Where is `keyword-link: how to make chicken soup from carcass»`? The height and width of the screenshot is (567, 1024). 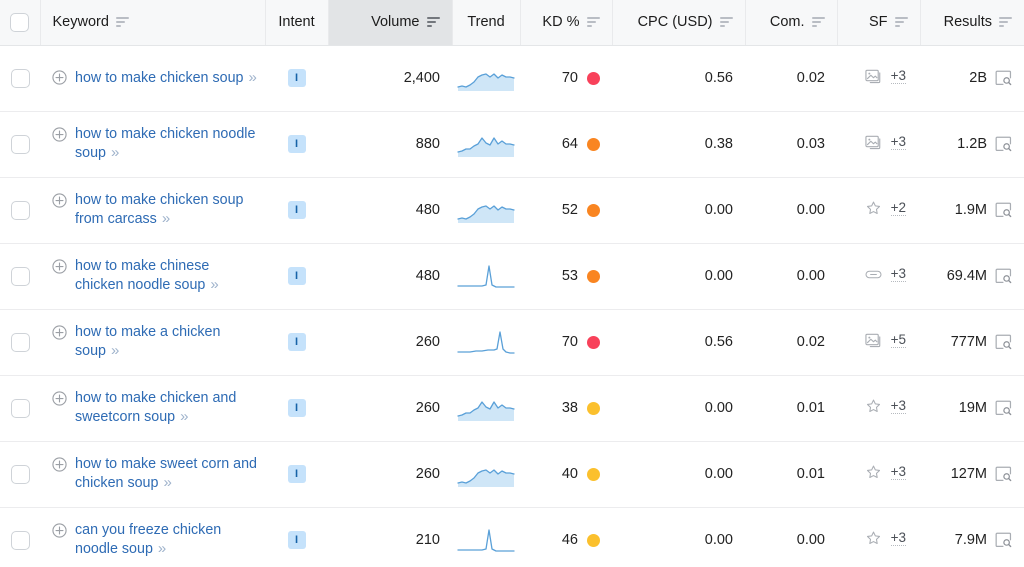
keyword-link: how to make chicken soup from carcass» is located at coordinates (166, 210).